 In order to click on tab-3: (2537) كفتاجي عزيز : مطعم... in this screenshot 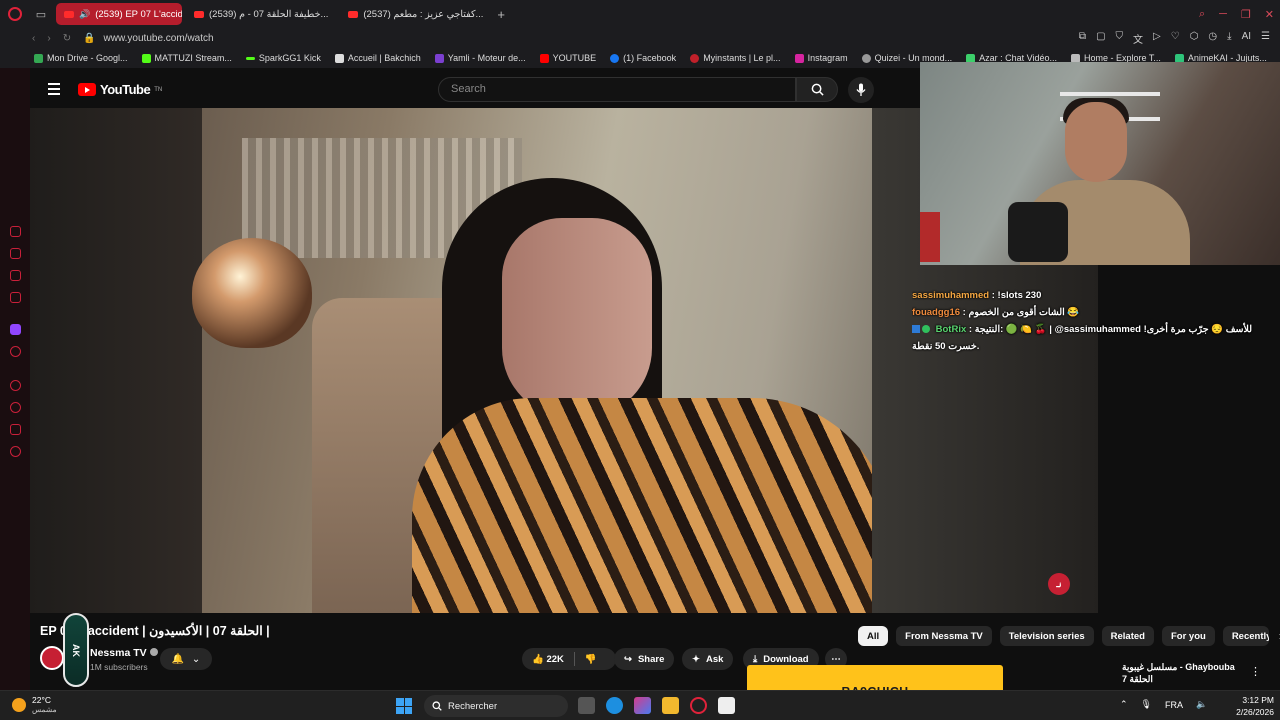, I will do `click(415, 14)`.